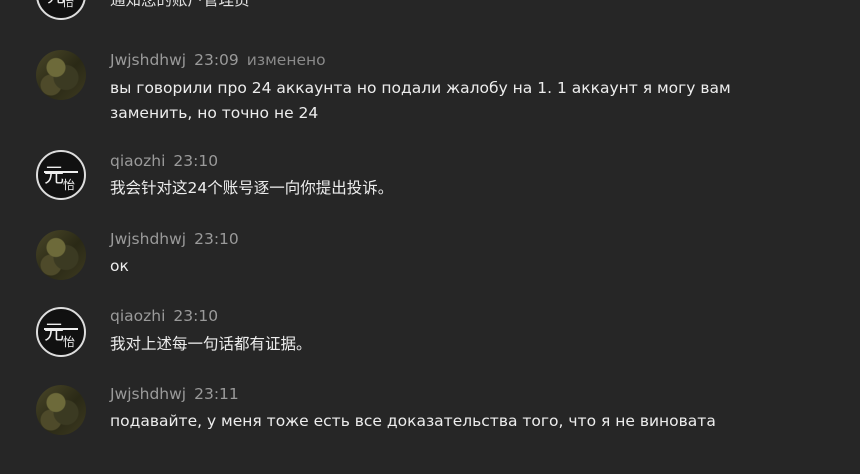  What do you see at coordinates (286, 60) in the screenshot?
I see `edited-label: изменено` at bounding box center [286, 60].